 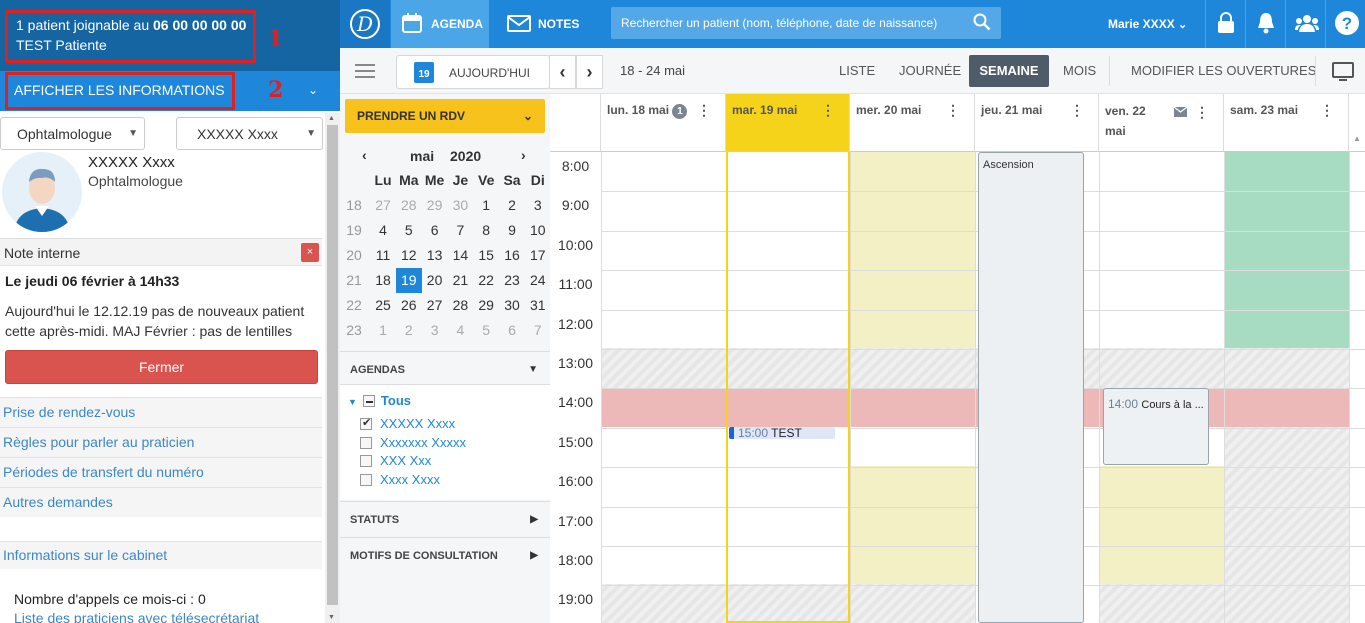 What do you see at coordinates (331, 617) in the screenshot?
I see `scroll-down-icon: ▼` at bounding box center [331, 617].